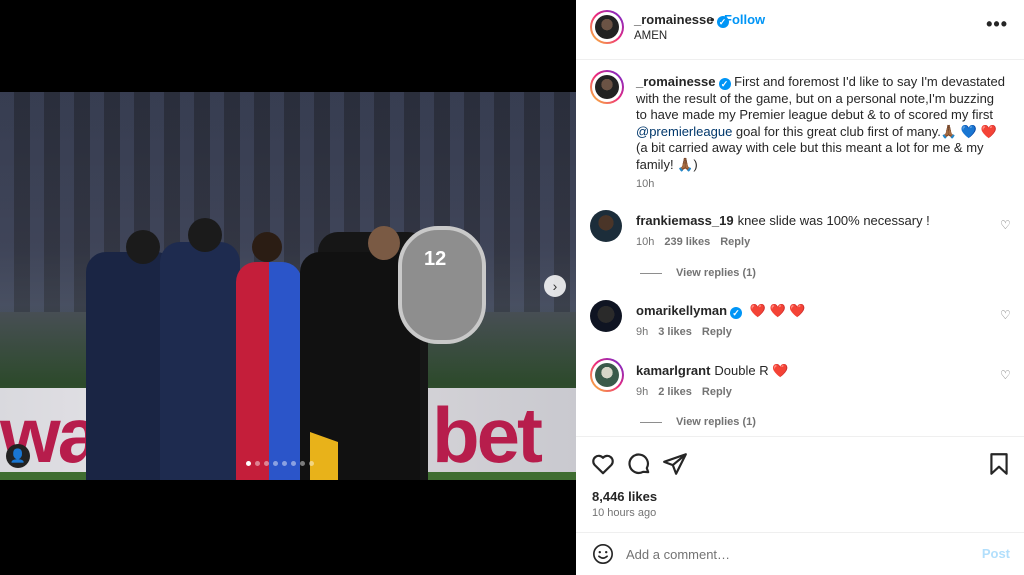 The image size is (1024, 575). I want to click on more-options-icon: •••, so click(997, 24).